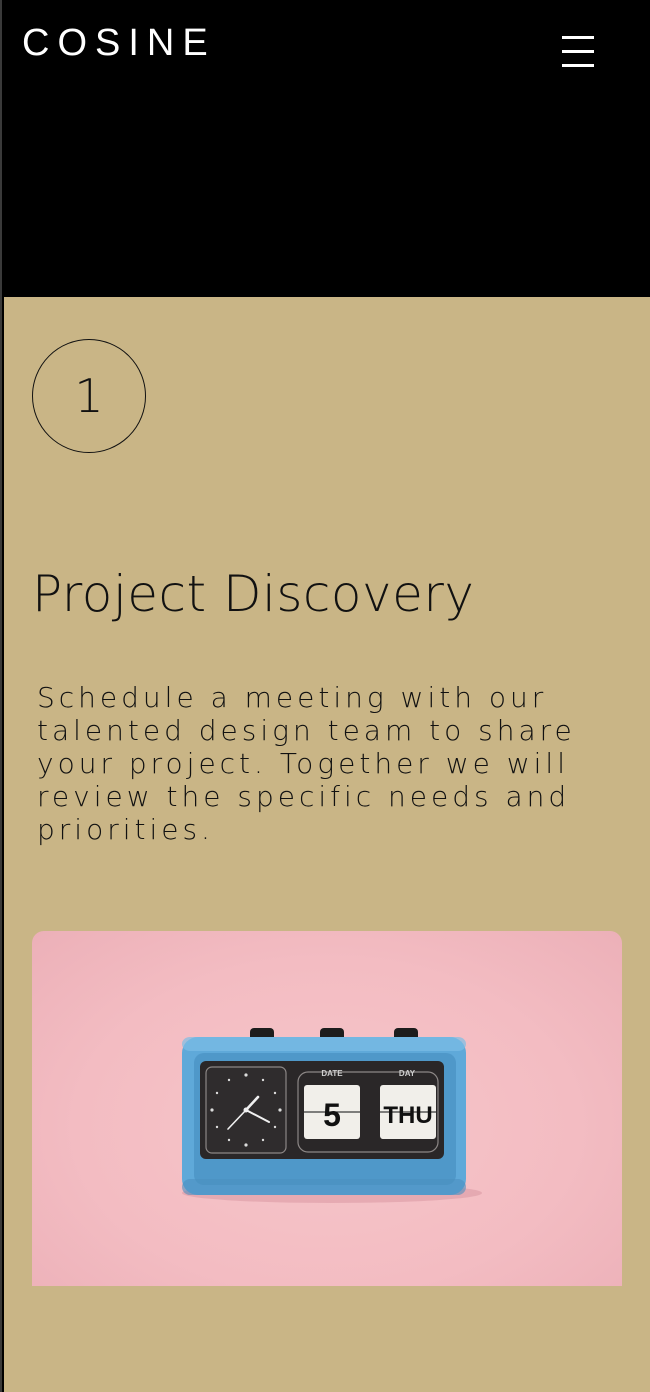 The height and width of the screenshot is (1392, 650). I want to click on alarm-clock-illustration: DATE DAY 5 THU, so click(332, 1115).